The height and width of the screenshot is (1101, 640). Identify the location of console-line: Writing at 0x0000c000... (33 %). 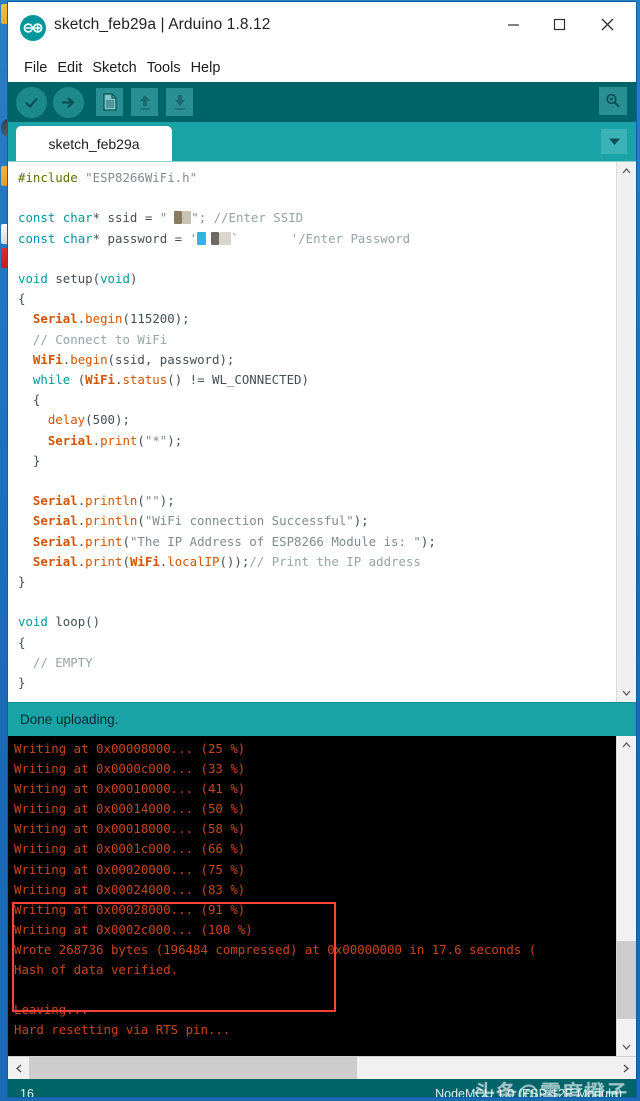
(130, 769).